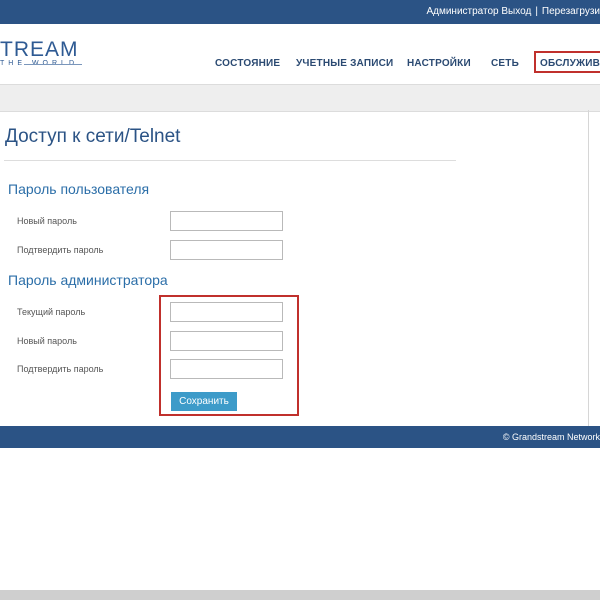  I want to click on logo: TREAM, so click(39, 50).